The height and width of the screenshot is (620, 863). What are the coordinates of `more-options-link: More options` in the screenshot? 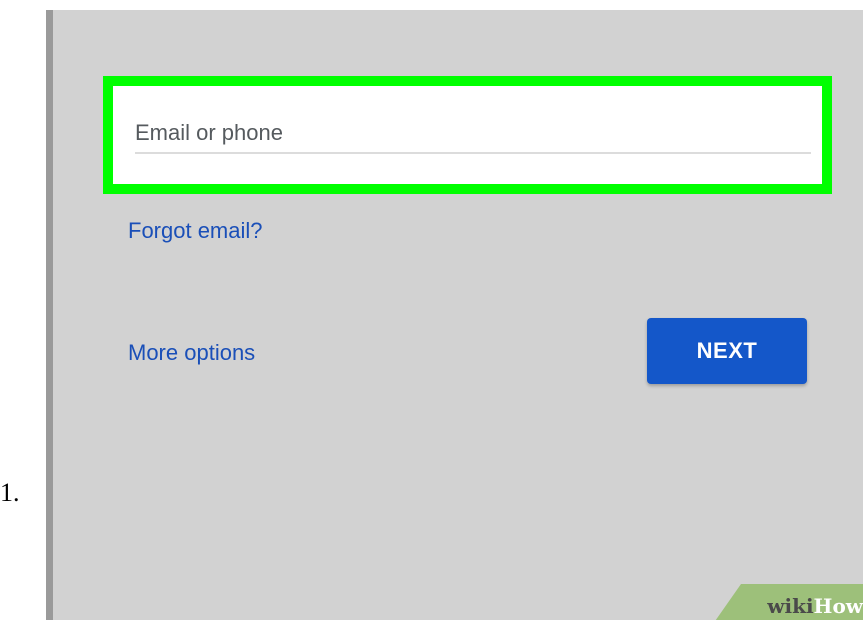 It's located at (191, 353).